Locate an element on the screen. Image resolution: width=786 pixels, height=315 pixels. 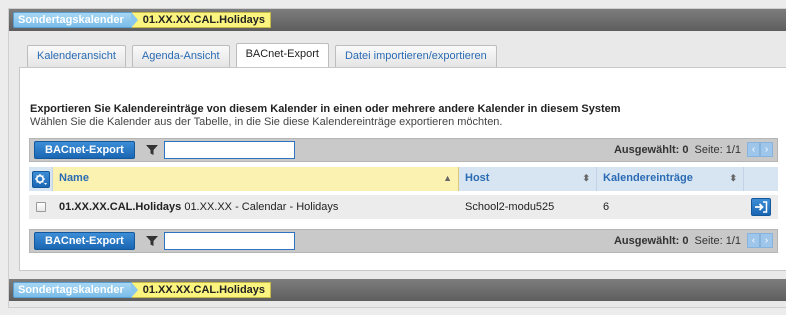
tab-kalenderansicht: Kalenderansicht is located at coordinates (76, 56).